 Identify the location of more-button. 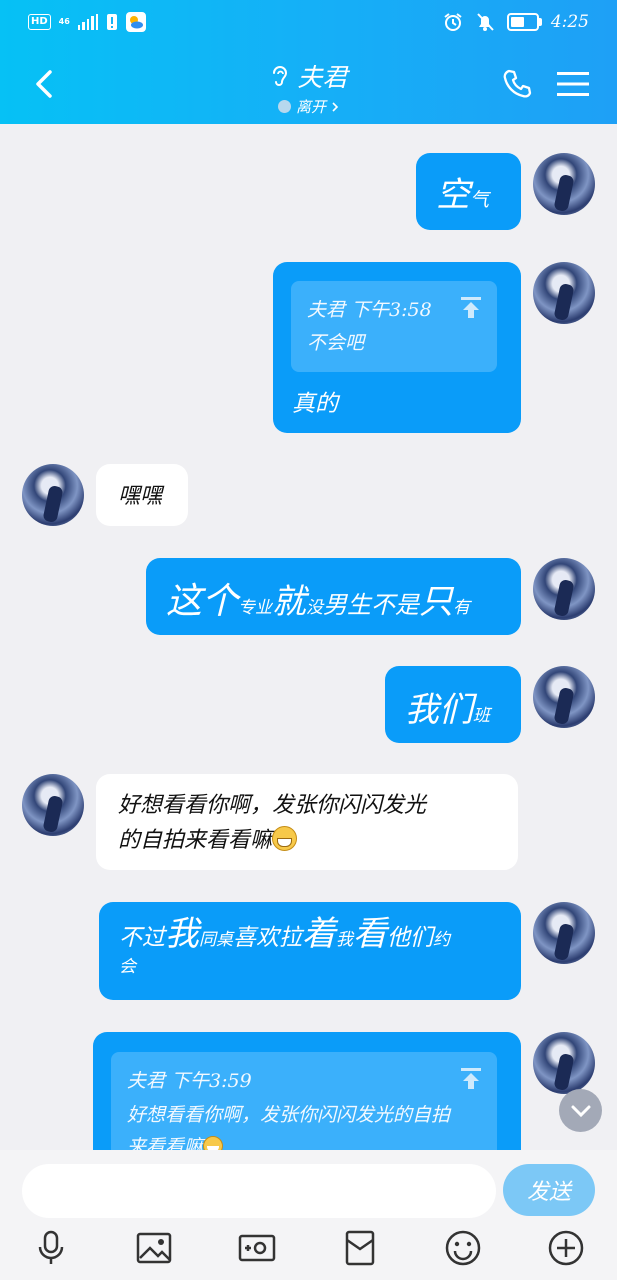
(566, 1248).